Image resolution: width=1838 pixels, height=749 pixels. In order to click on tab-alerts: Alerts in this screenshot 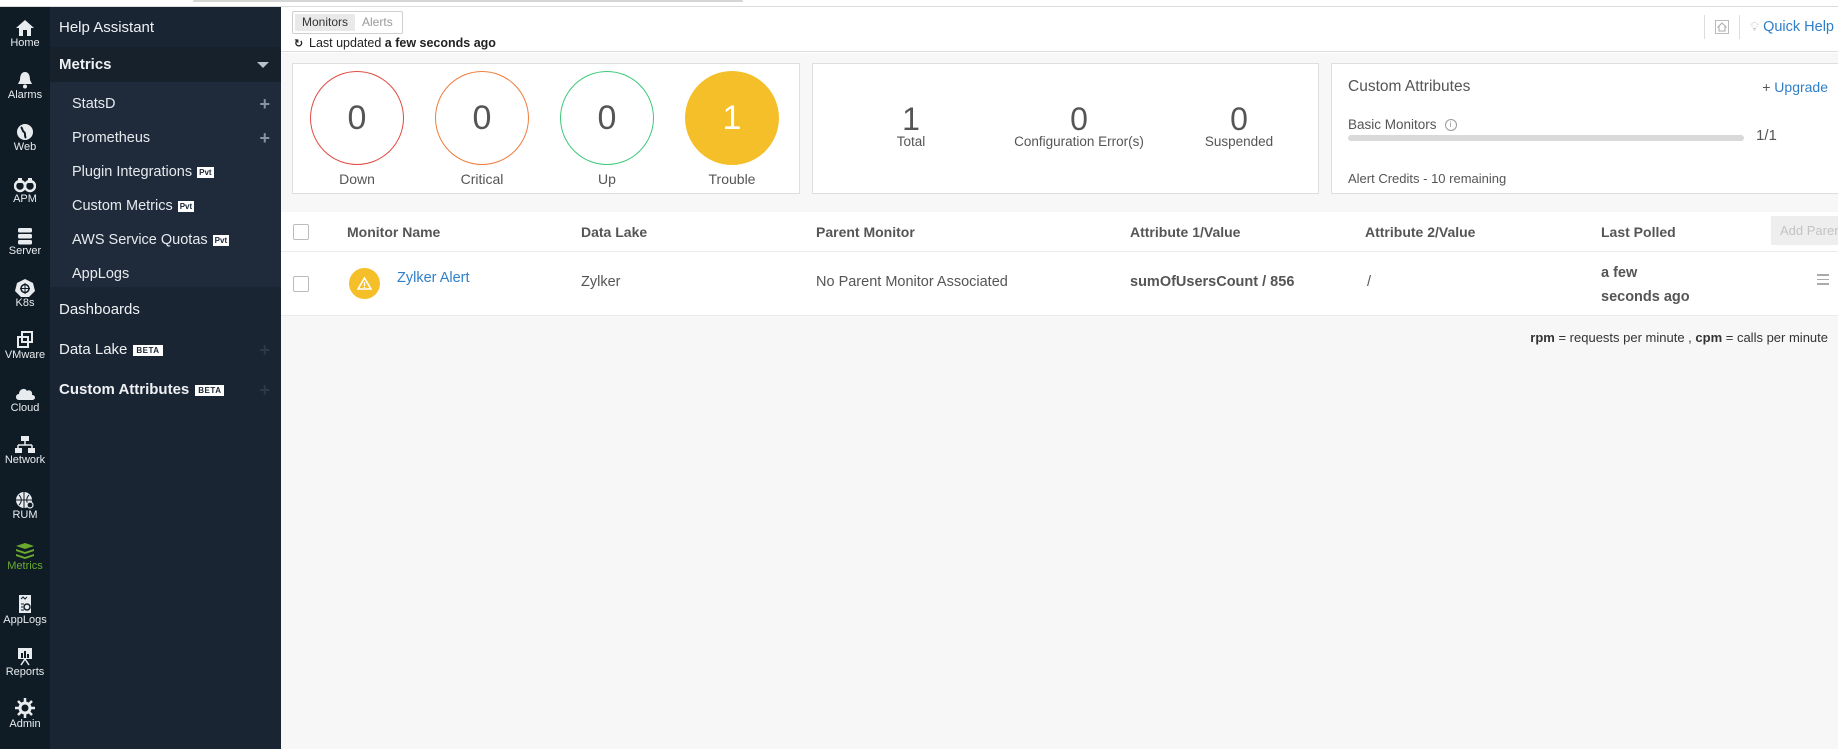, I will do `click(377, 22)`.